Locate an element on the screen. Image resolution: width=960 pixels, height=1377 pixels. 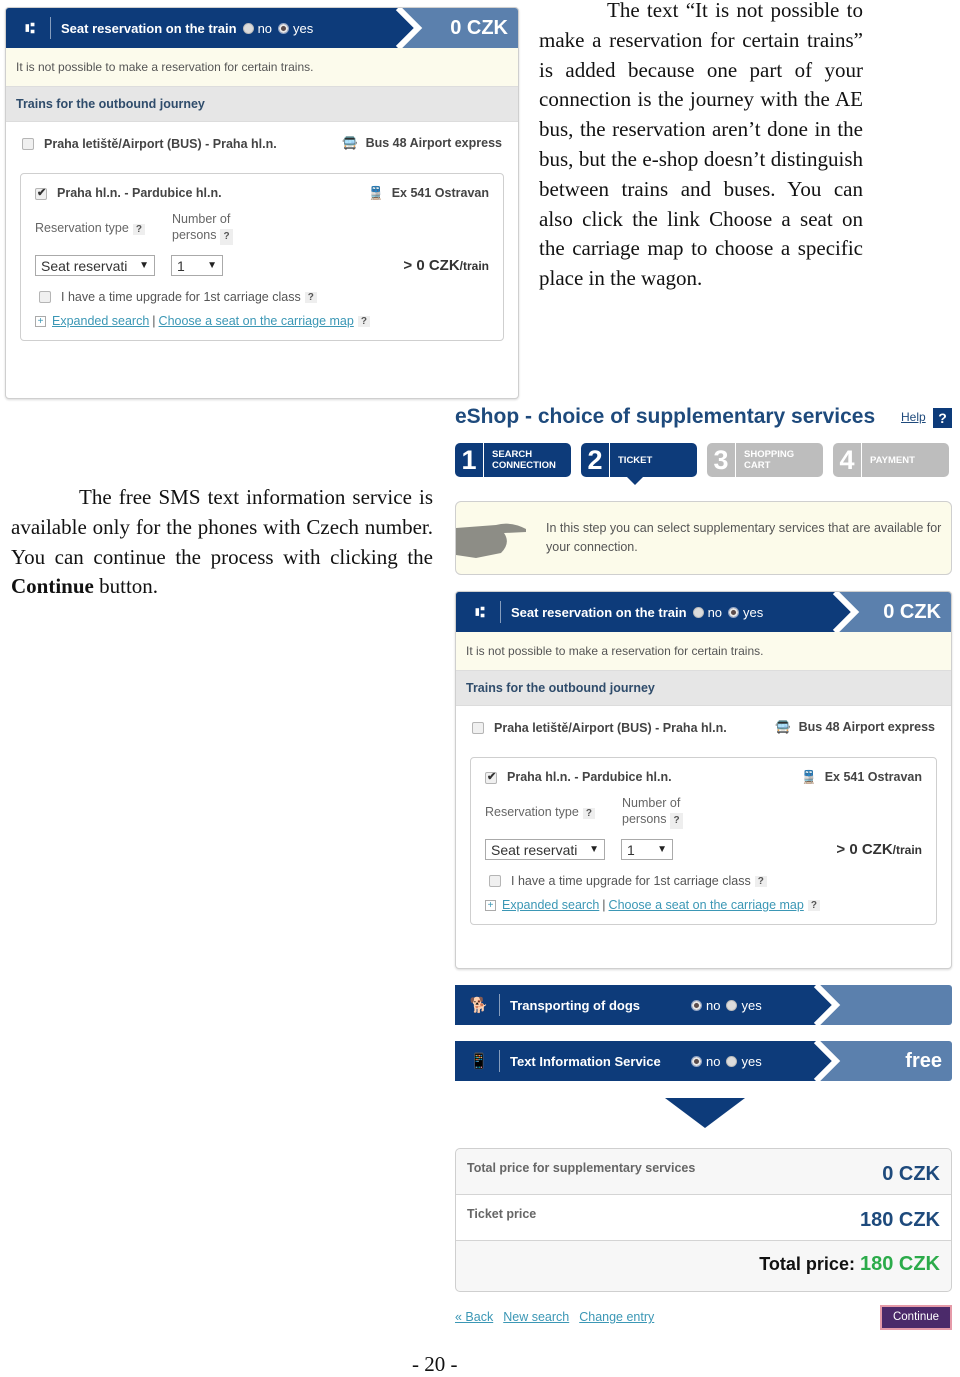
supplementary-value: 0 CZK is located at coordinates (911, 1174).